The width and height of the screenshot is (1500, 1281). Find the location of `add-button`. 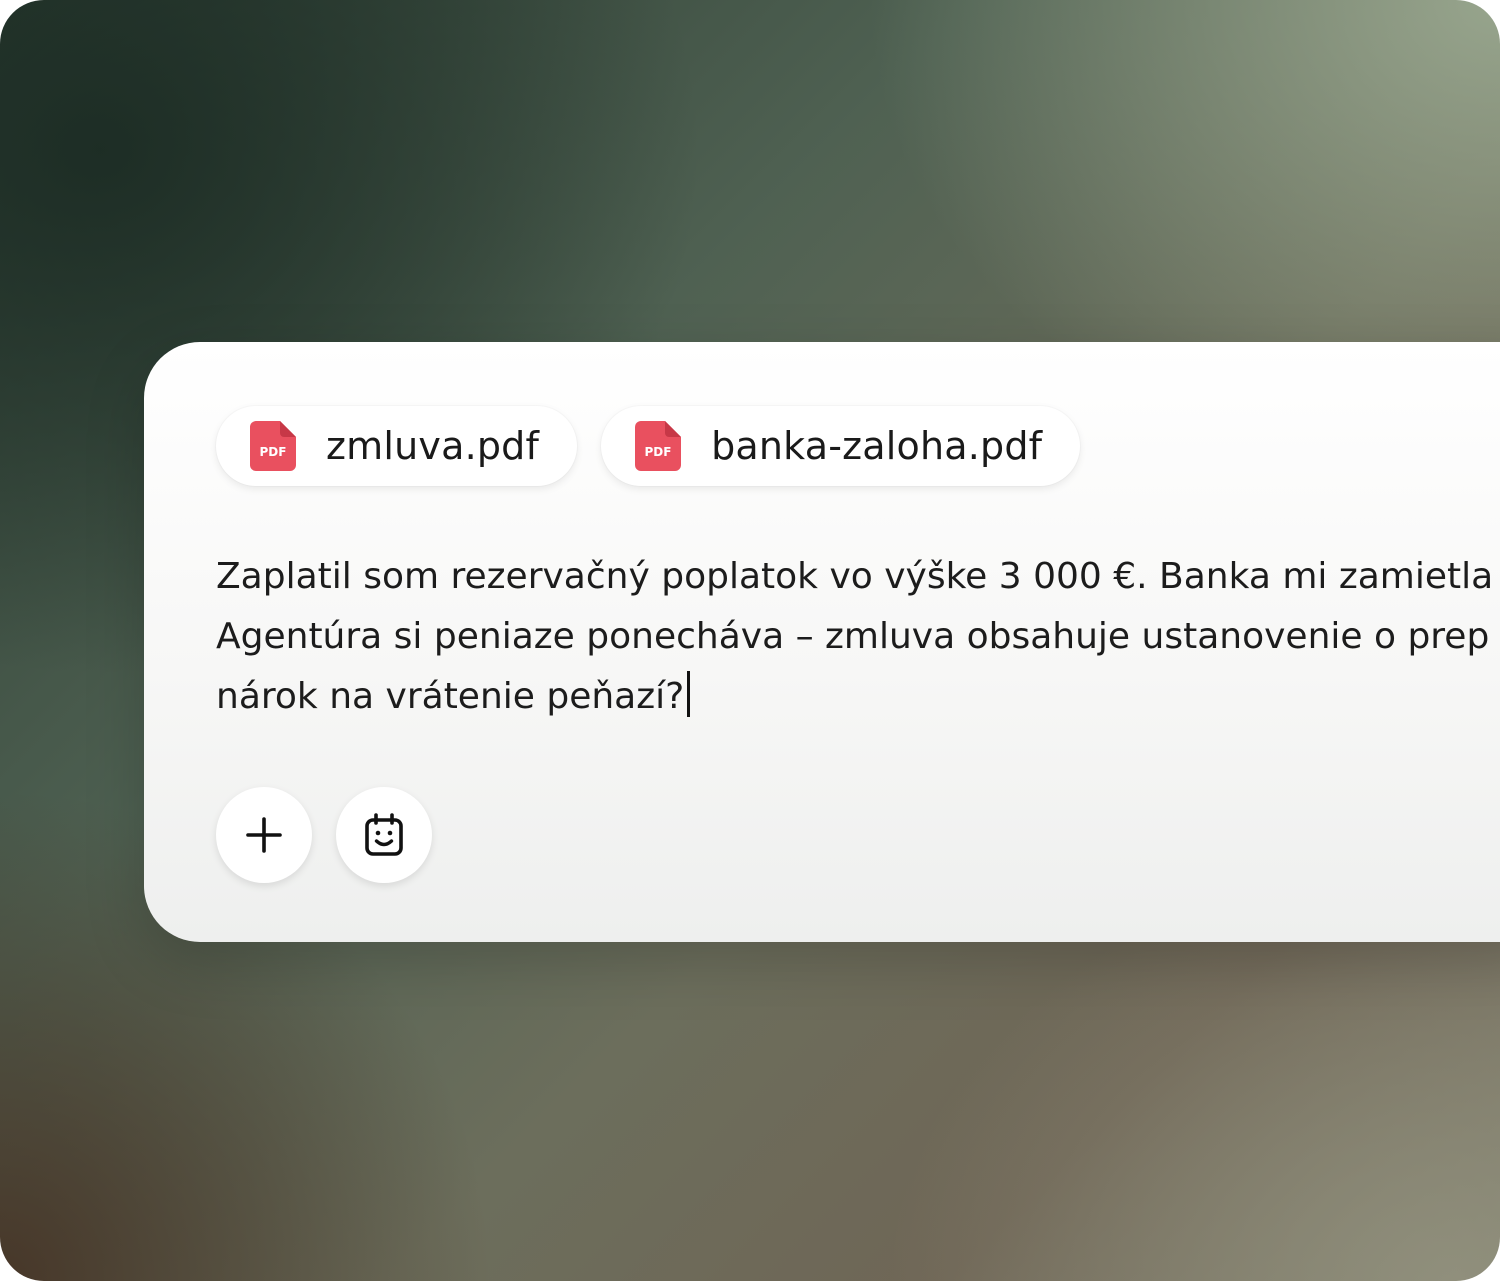

add-button is located at coordinates (264, 835).